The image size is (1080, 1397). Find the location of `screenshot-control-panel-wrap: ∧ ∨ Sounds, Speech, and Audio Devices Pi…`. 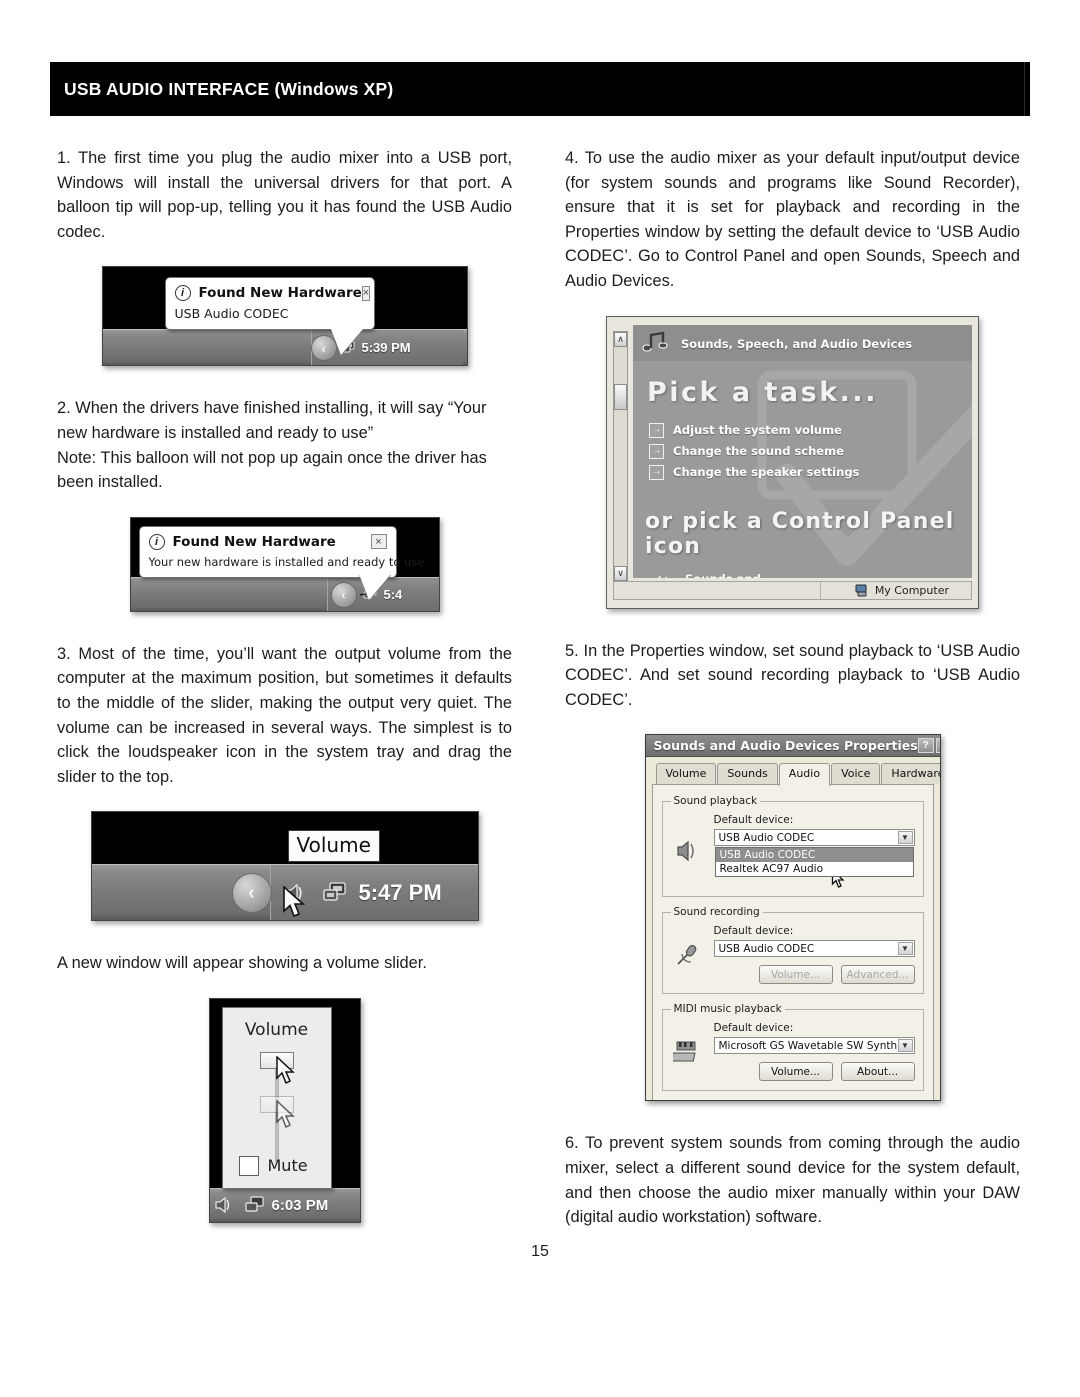

screenshot-control-panel-wrap: ∧ ∨ Sounds, Speech, and Audio Devices Pi… is located at coordinates (792, 462).